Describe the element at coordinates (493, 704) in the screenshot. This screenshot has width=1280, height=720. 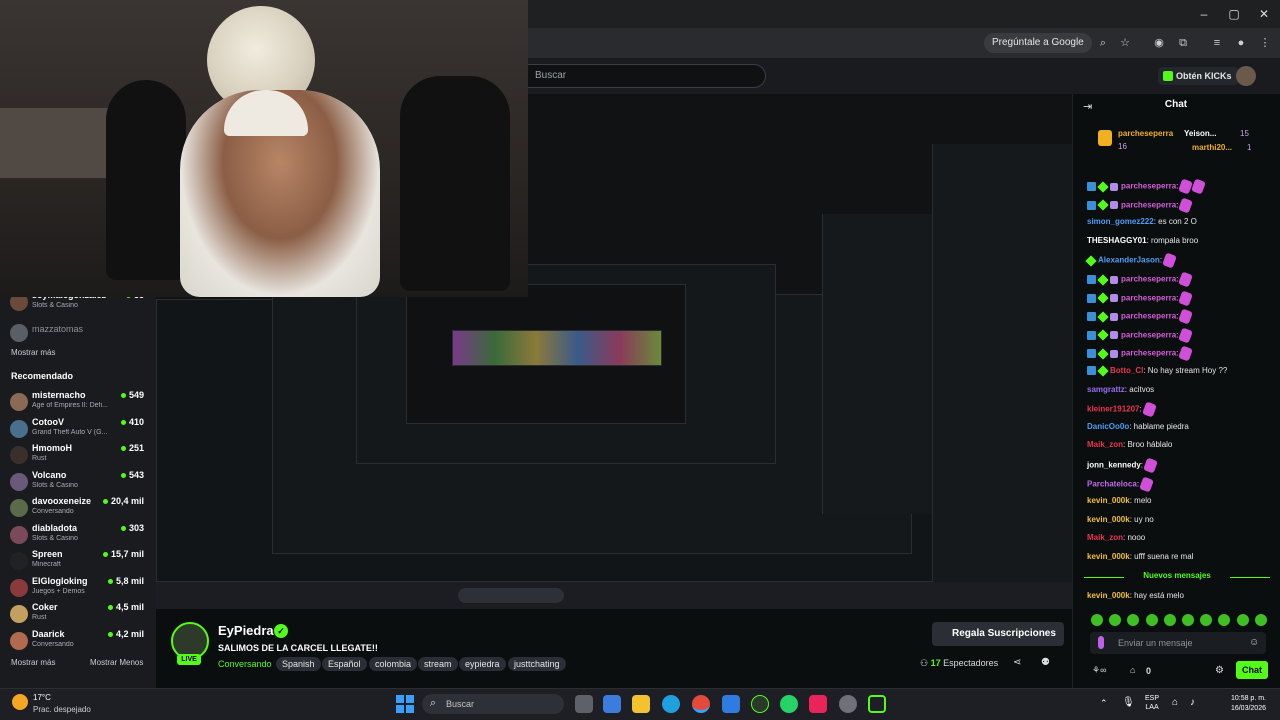
I see `taskbar-search-input: Buscar` at that location.